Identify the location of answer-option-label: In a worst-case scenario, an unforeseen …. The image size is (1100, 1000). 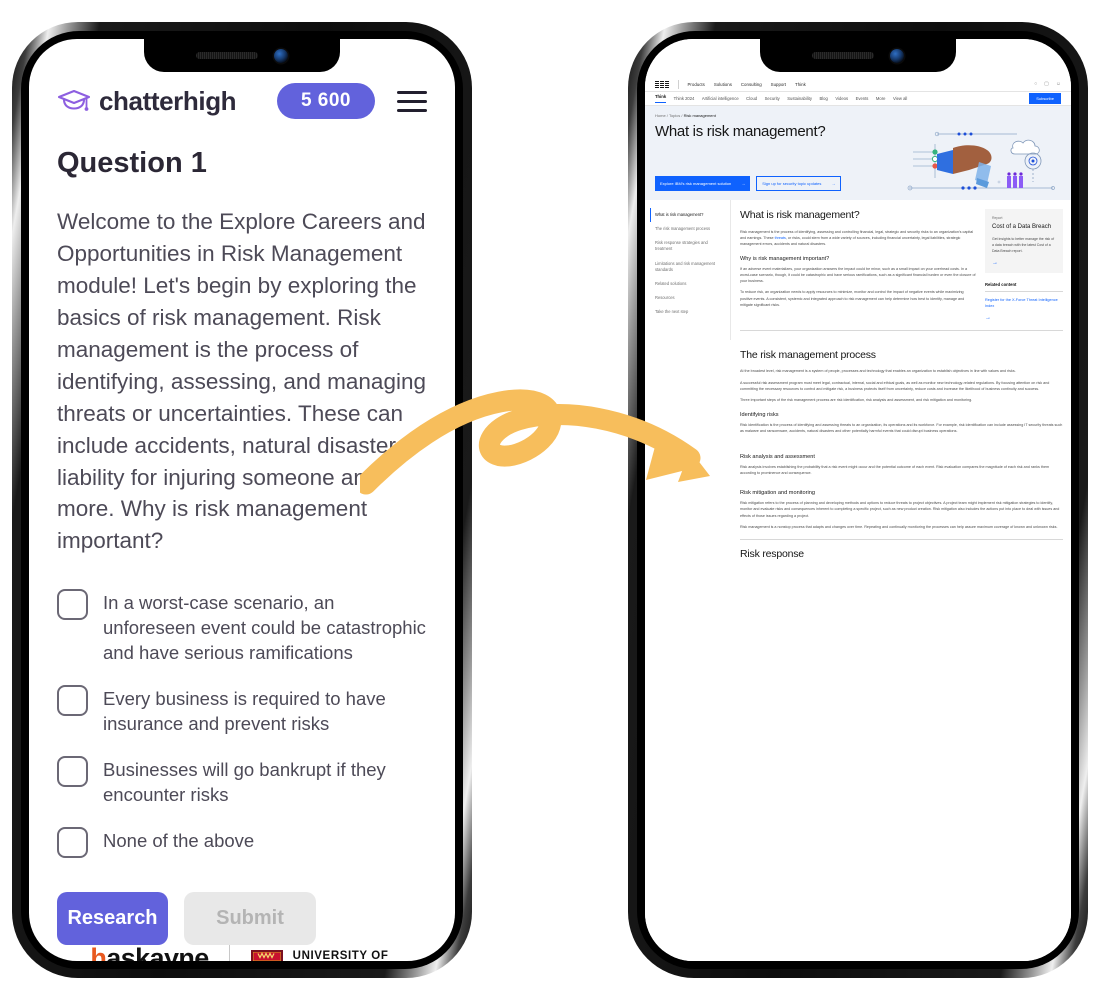
(264, 628).